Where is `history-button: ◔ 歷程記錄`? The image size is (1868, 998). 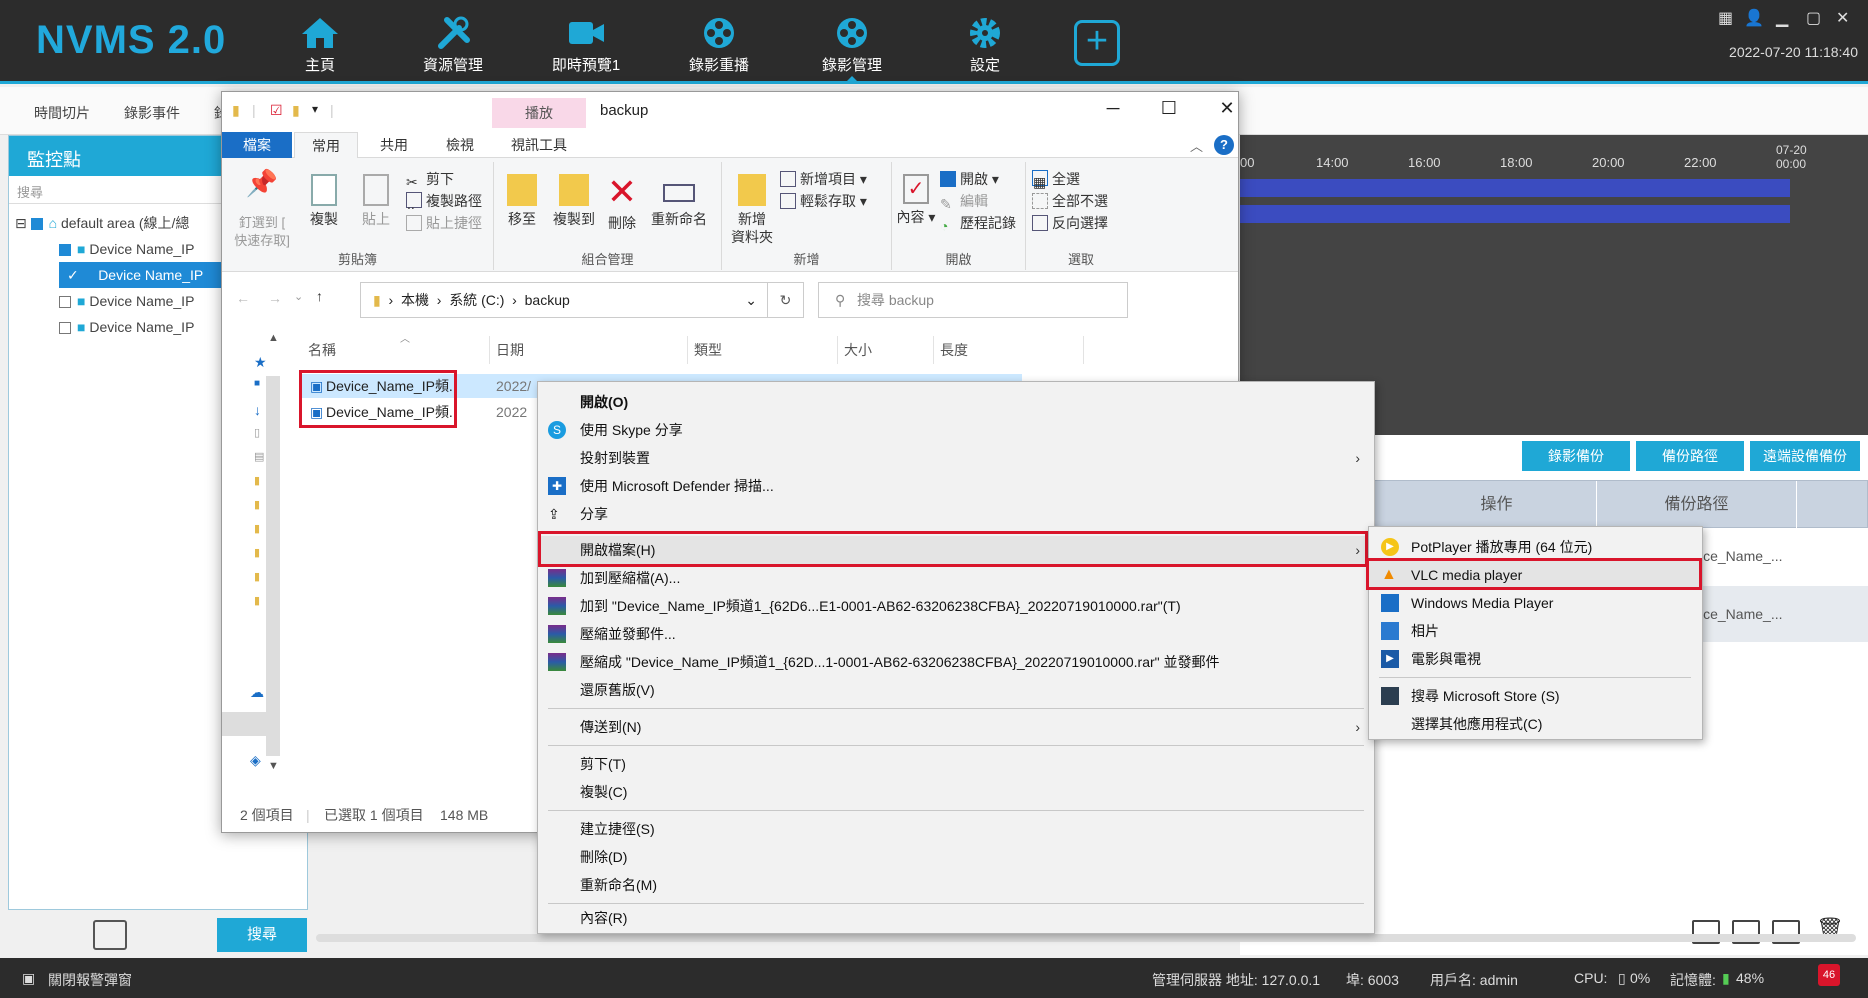
history-button: ◔ 歷程記錄 is located at coordinates (978, 223).